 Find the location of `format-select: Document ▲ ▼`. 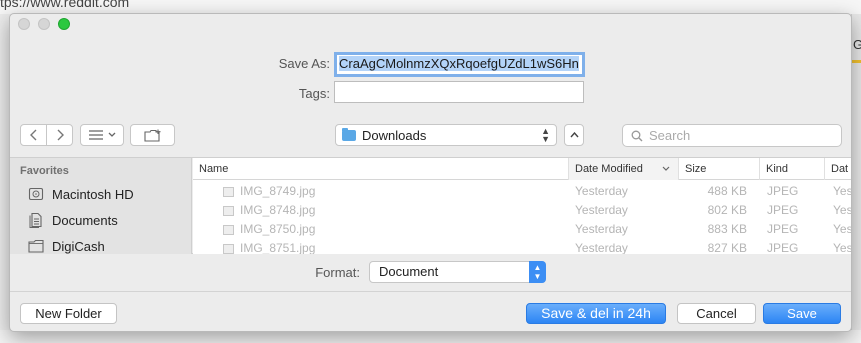

format-select: Document ▲ ▼ is located at coordinates (457, 272).